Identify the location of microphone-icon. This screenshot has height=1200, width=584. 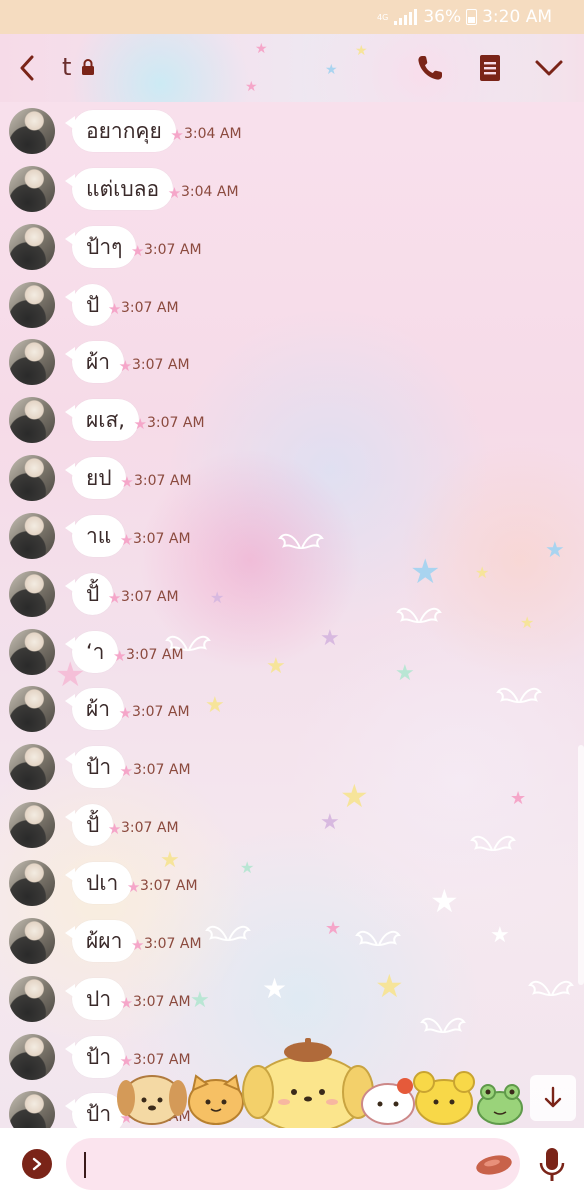
(552, 1164).